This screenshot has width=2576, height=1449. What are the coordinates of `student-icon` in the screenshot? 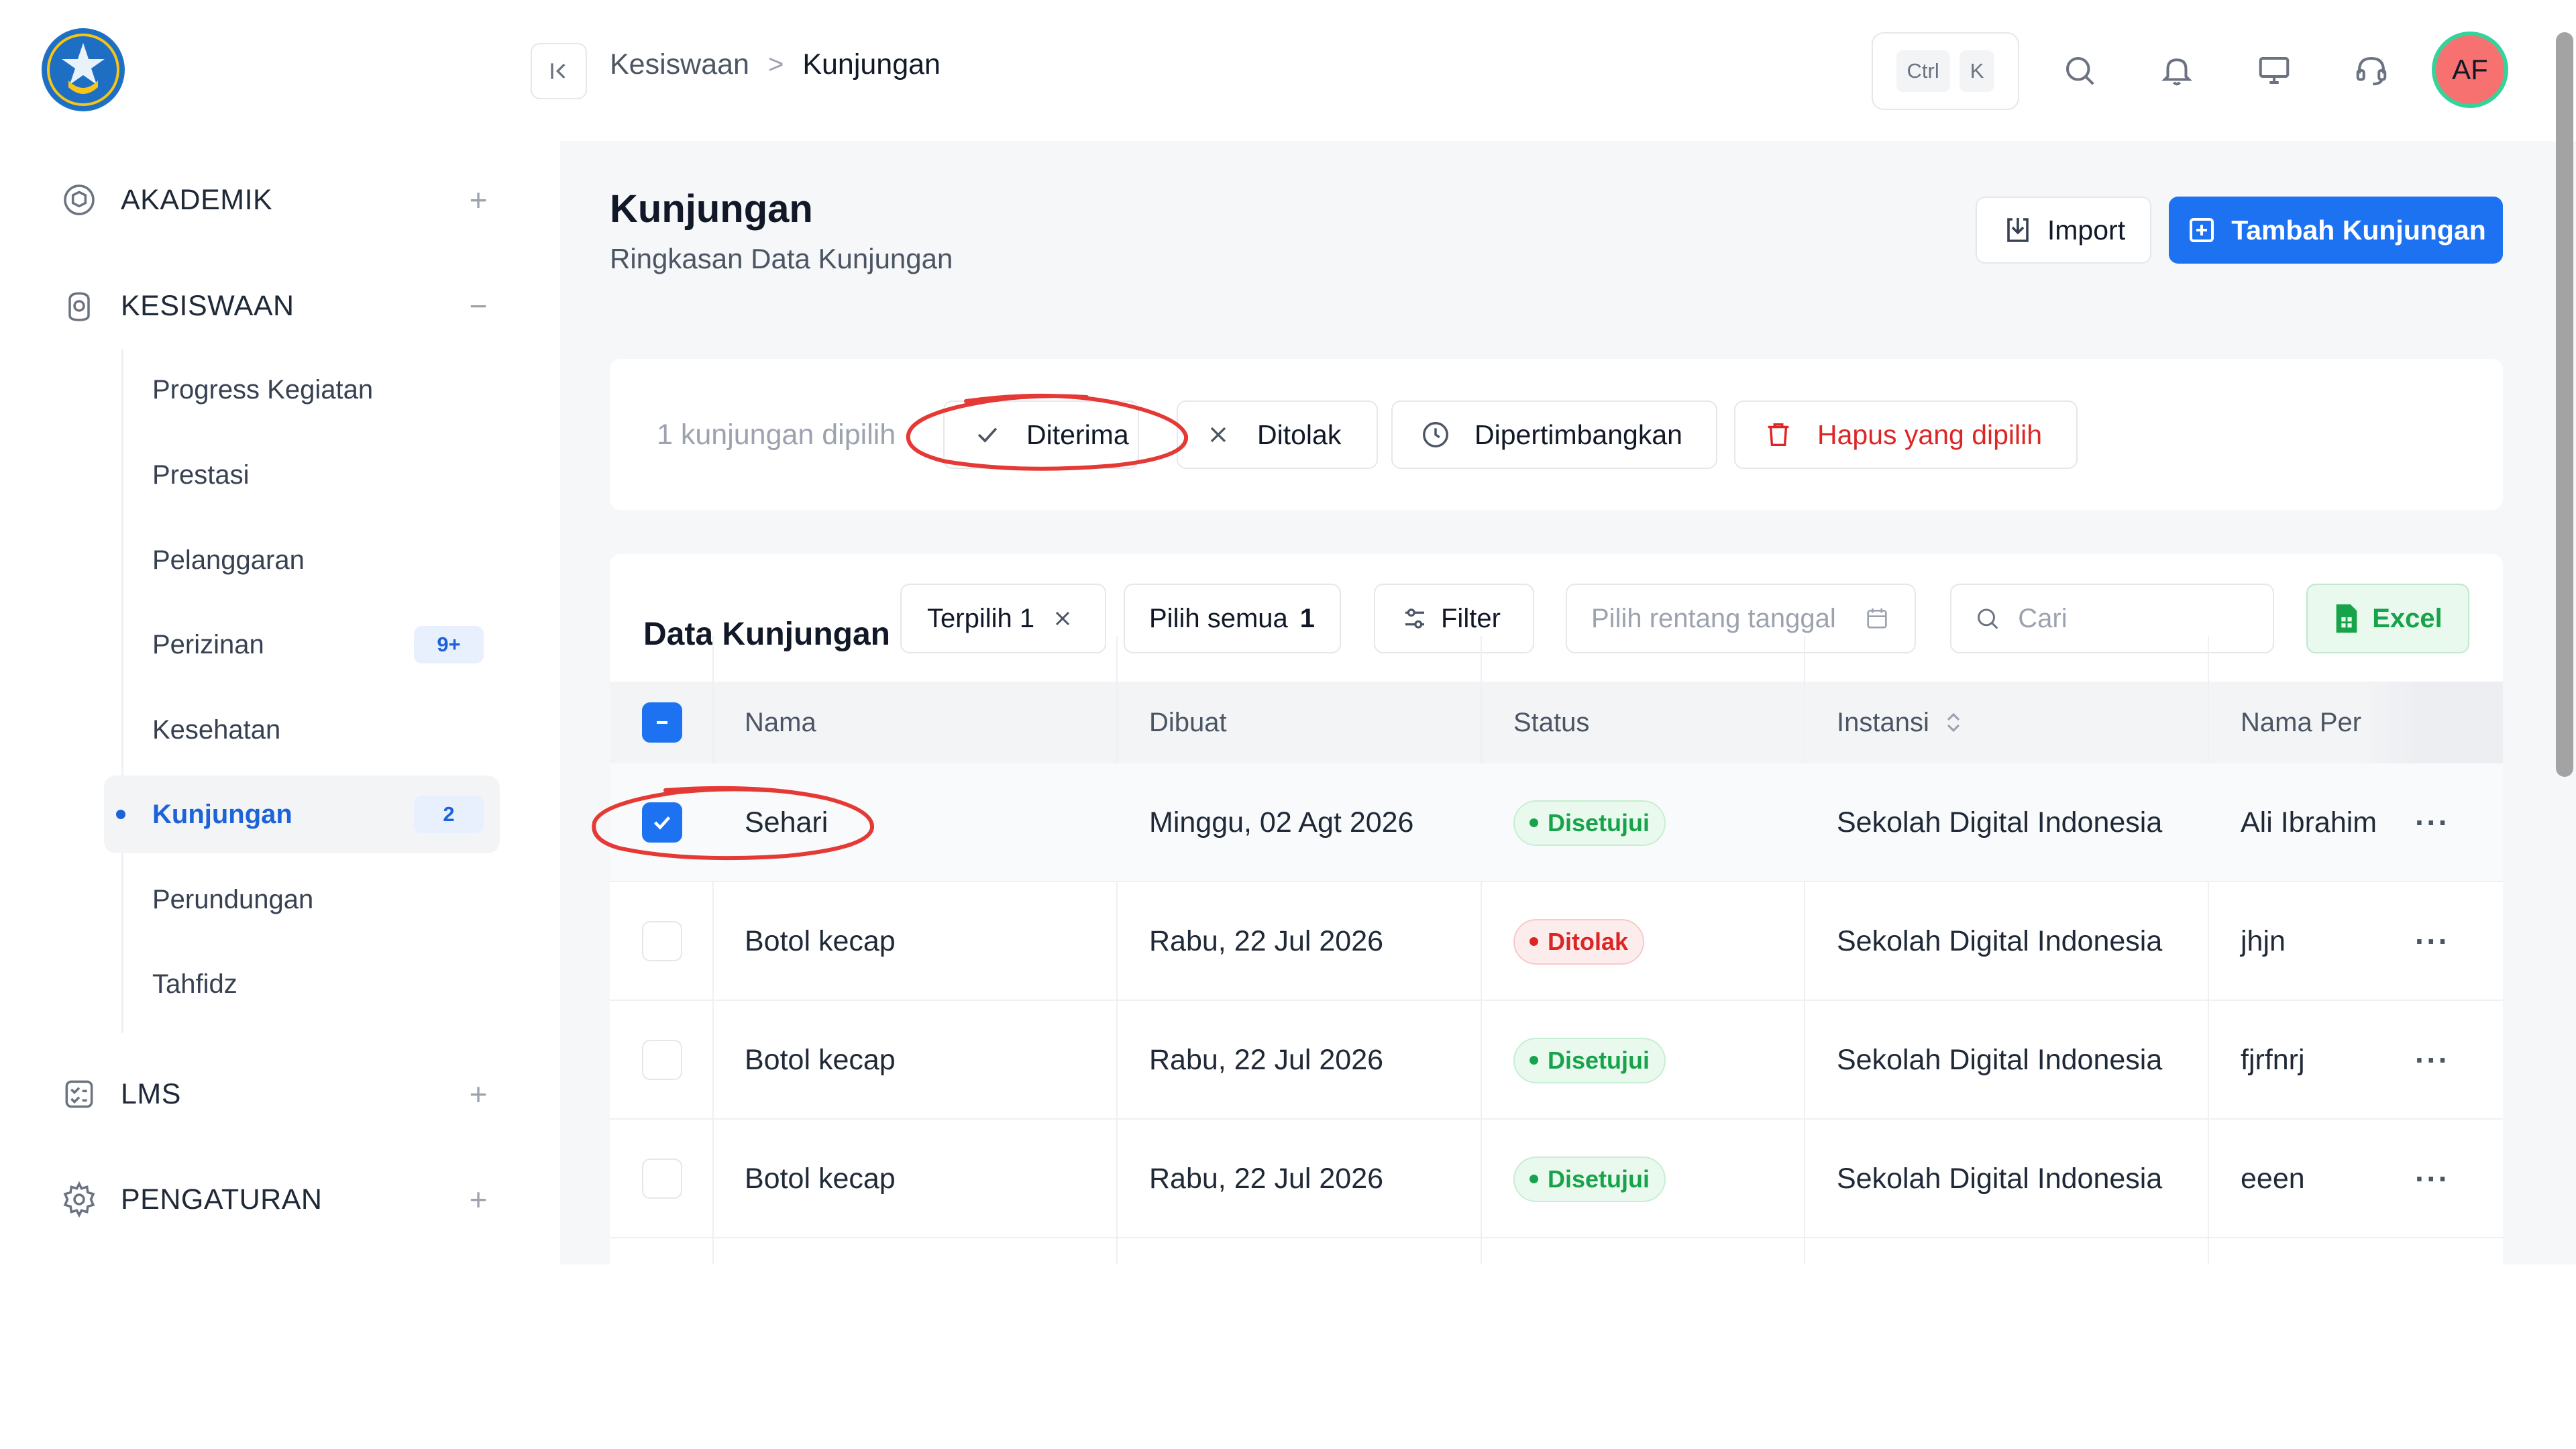 It's located at (79, 306).